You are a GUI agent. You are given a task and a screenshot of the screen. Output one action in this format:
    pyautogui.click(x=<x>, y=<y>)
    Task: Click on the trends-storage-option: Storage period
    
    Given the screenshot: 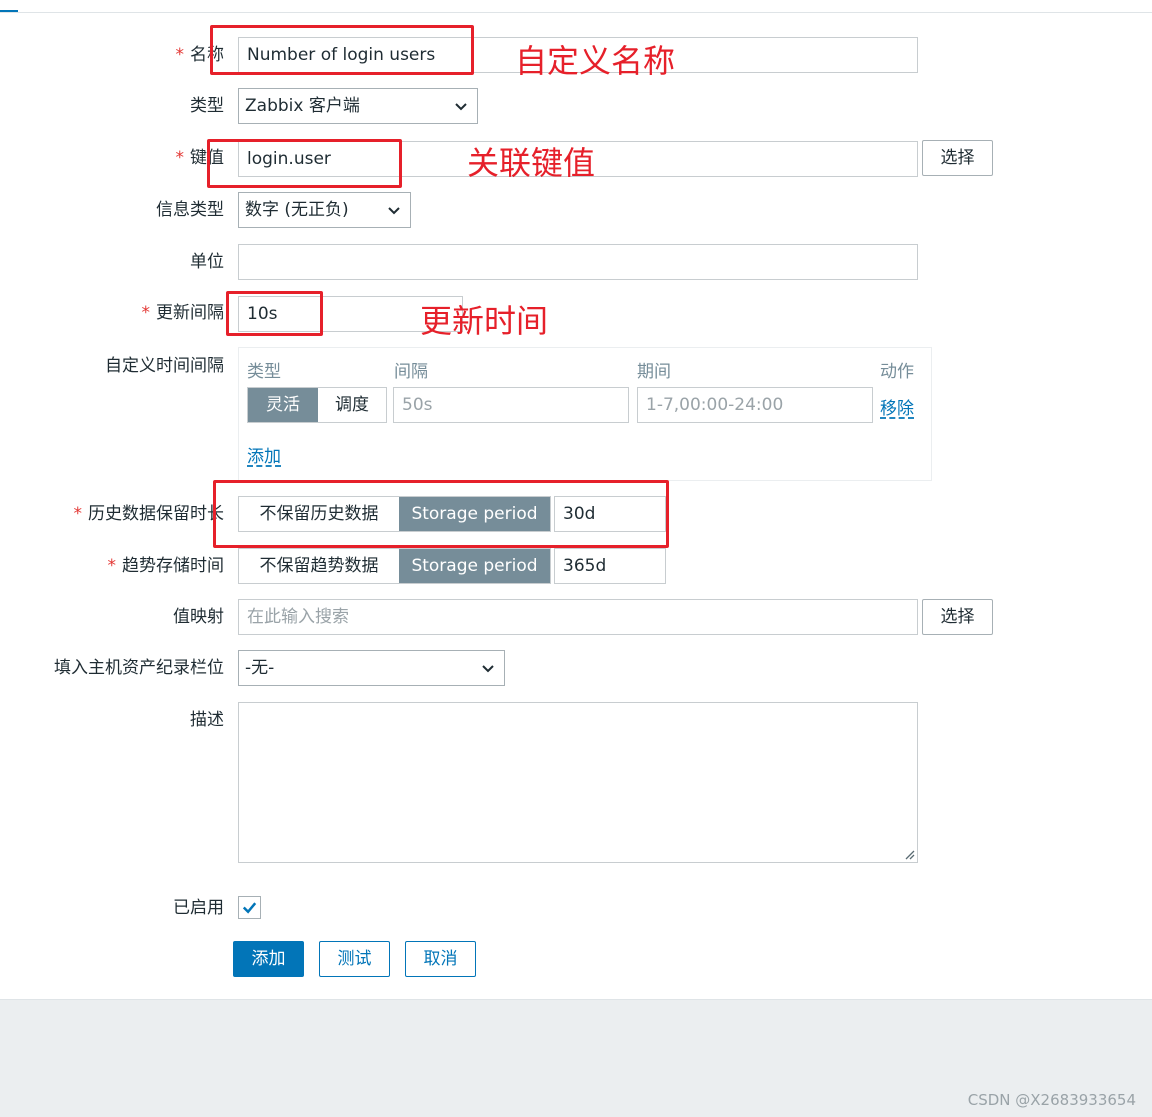 What is the action you would take?
    pyautogui.click(x=474, y=566)
    